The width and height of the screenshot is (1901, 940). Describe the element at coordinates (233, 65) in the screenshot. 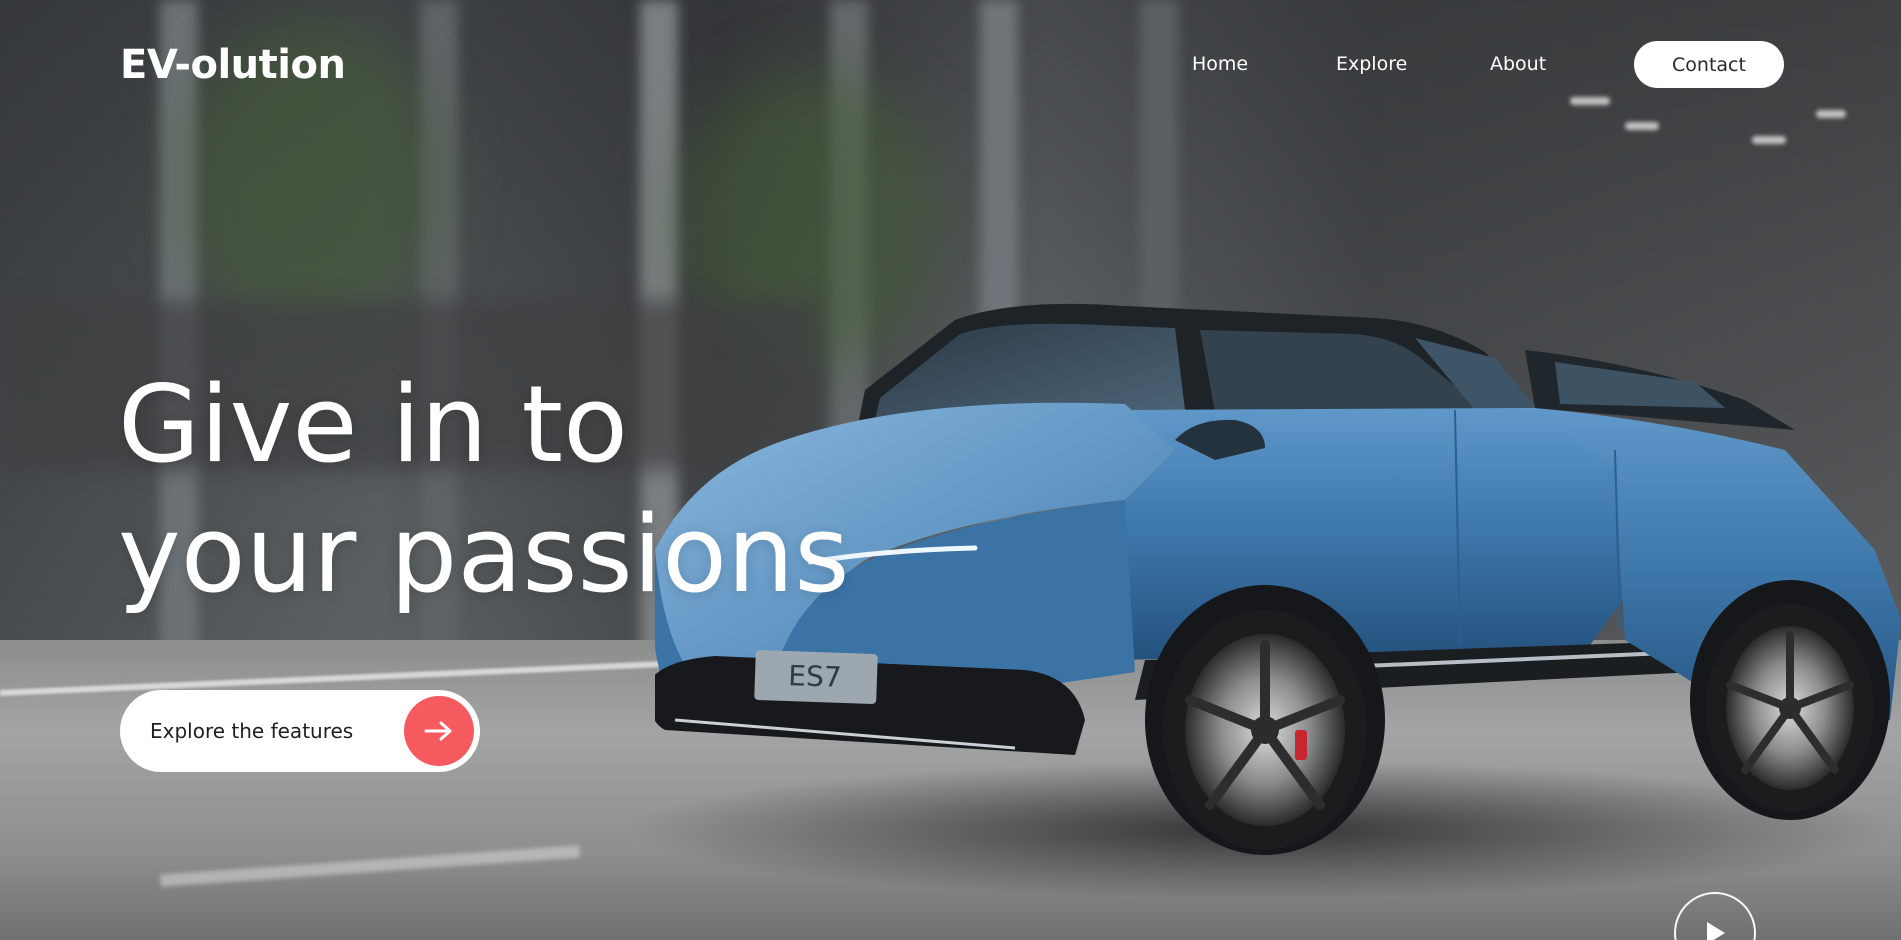

I see `brand-logo: EV-olution` at that location.